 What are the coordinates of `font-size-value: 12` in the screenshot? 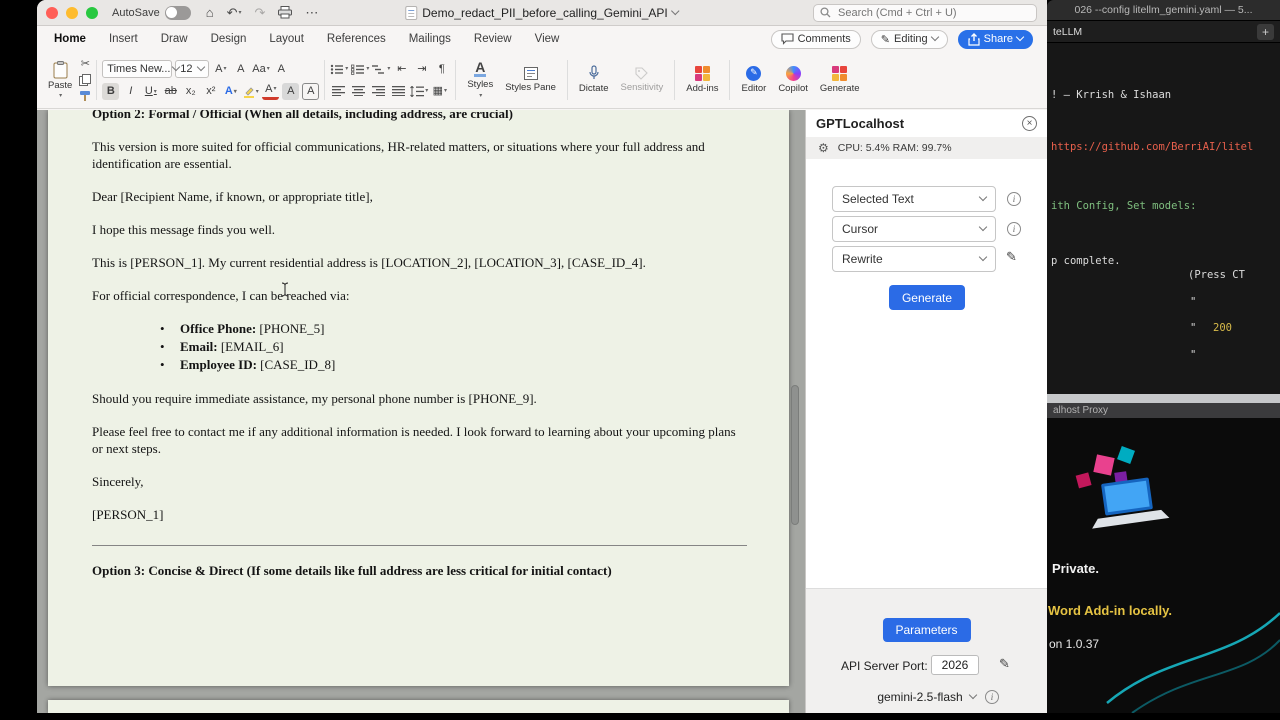 It's located at (186, 69).